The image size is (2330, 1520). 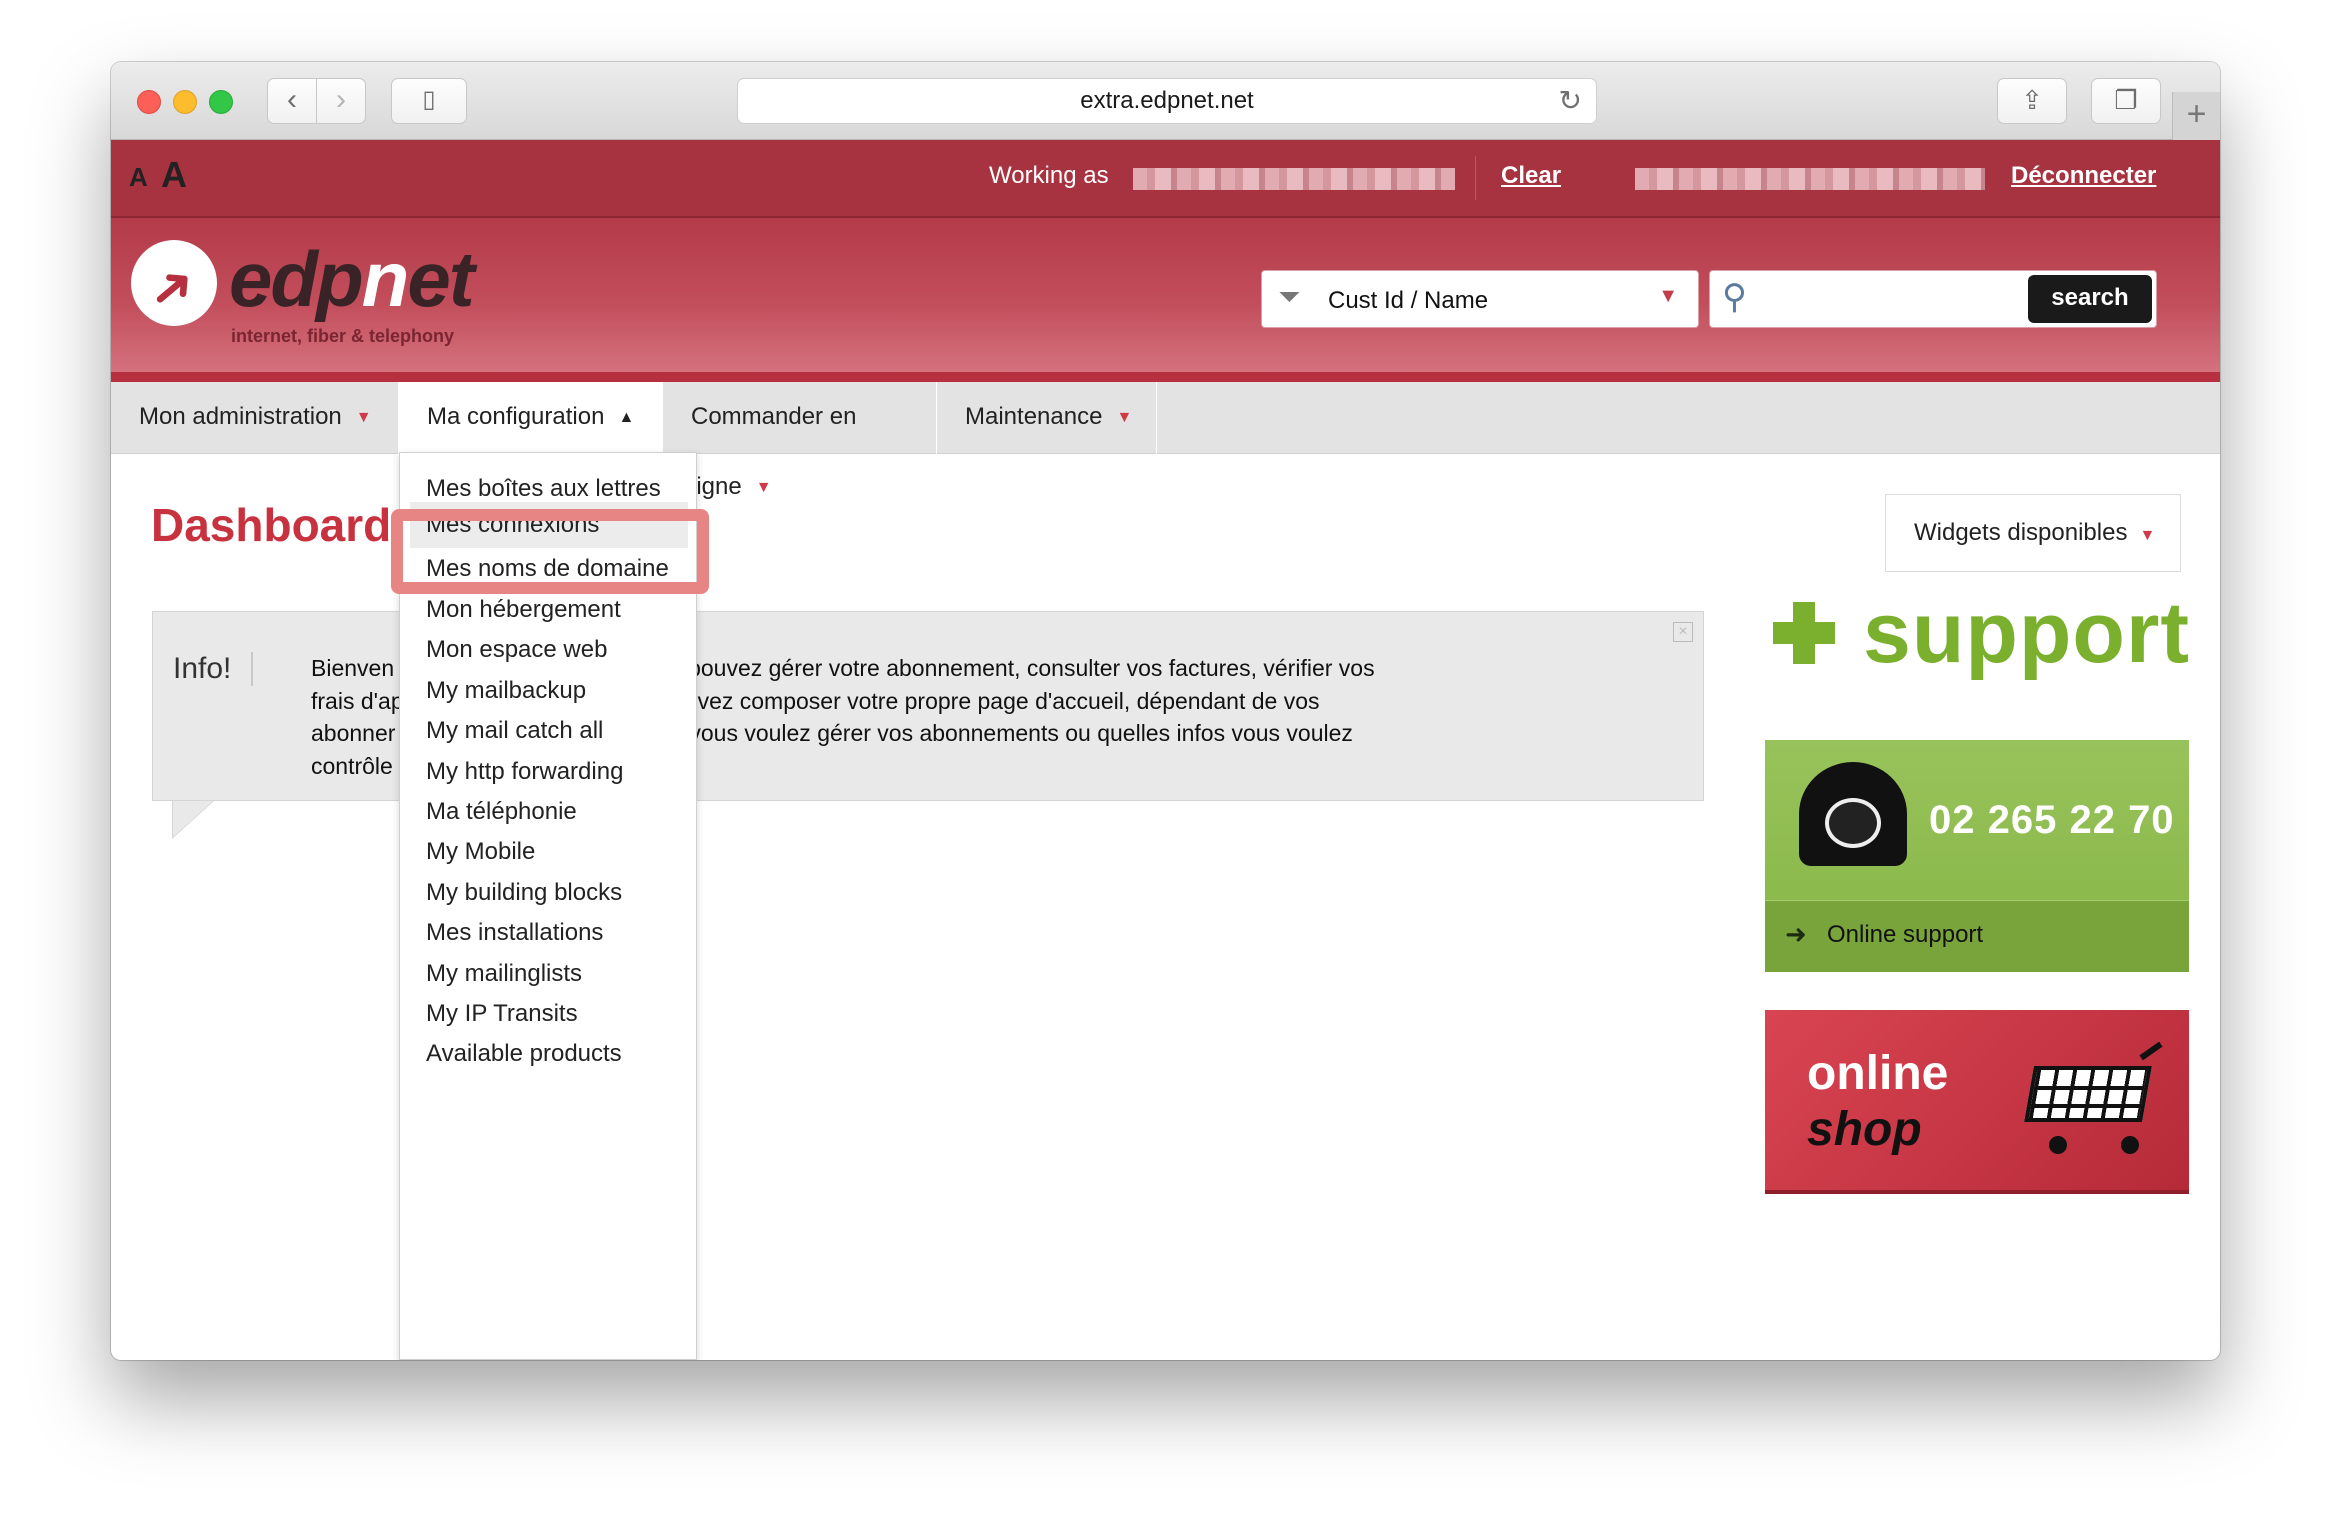 I want to click on menu-item-http-forwarding: My http forwarding, so click(x=524, y=772).